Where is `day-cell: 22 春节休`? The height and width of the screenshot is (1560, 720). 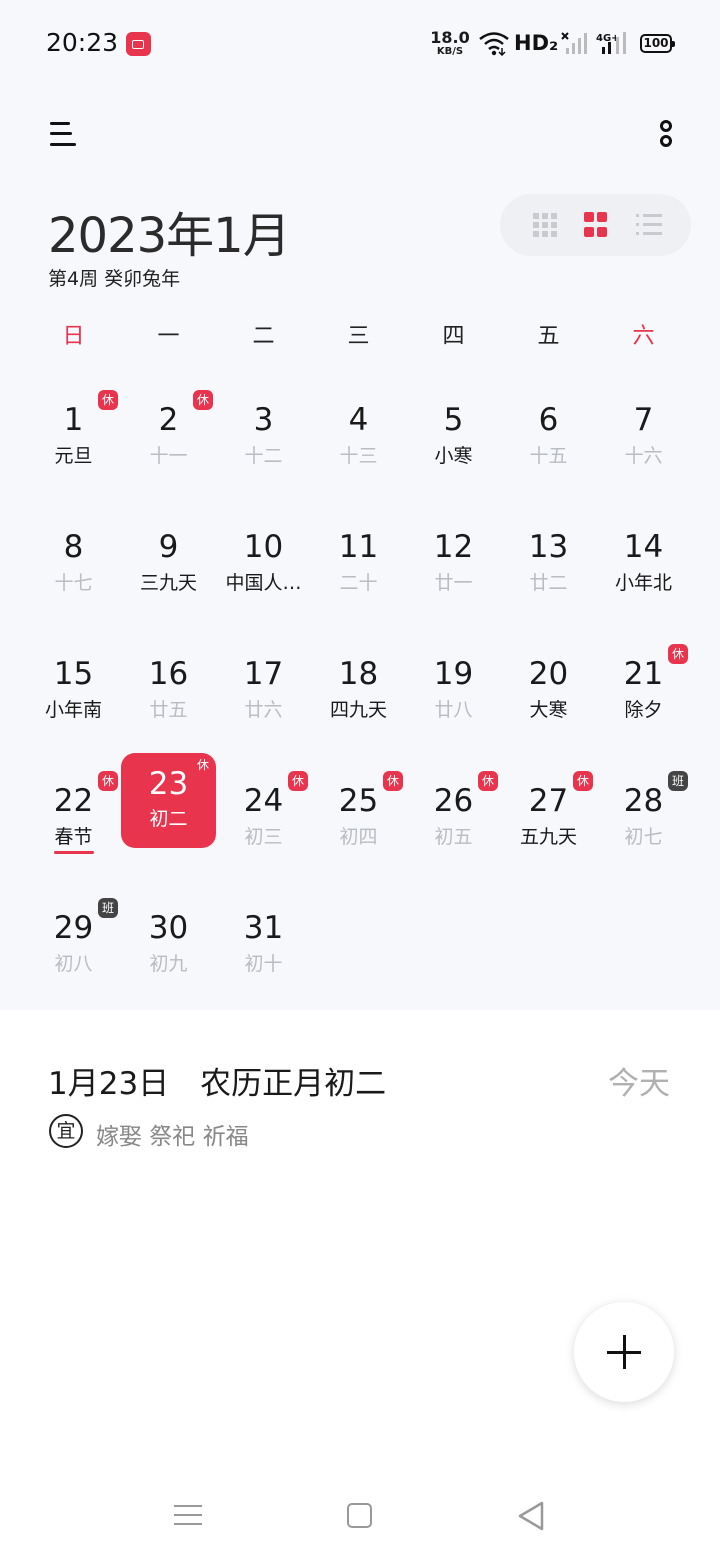
day-cell: 22 春节休 is located at coordinates (73, 816).